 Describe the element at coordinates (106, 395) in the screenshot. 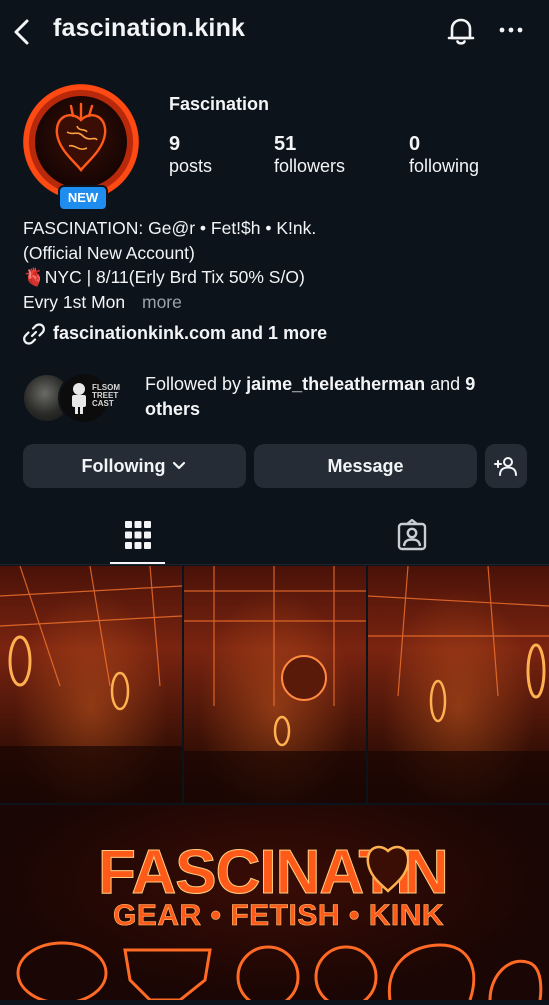

I see `follower-avatar-2-text: FLSOM TREET CAST` at that location.